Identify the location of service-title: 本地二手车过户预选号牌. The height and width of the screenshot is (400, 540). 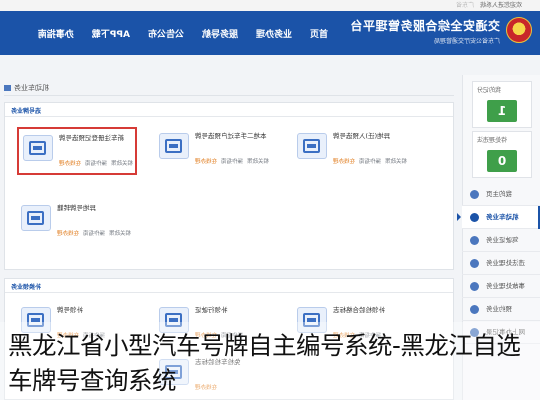
(231, 136).